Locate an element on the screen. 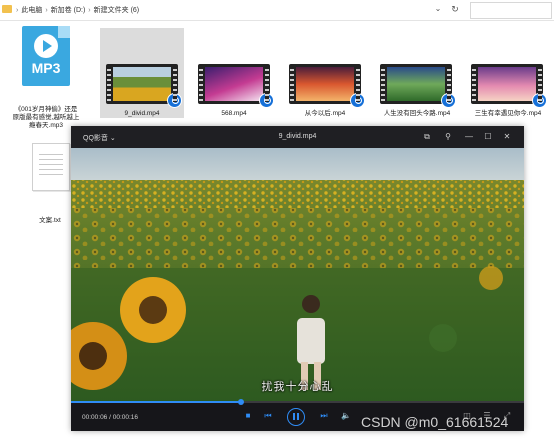 The image size is (554, 442). close-button: ✕ is located at coordinates (507, 137).